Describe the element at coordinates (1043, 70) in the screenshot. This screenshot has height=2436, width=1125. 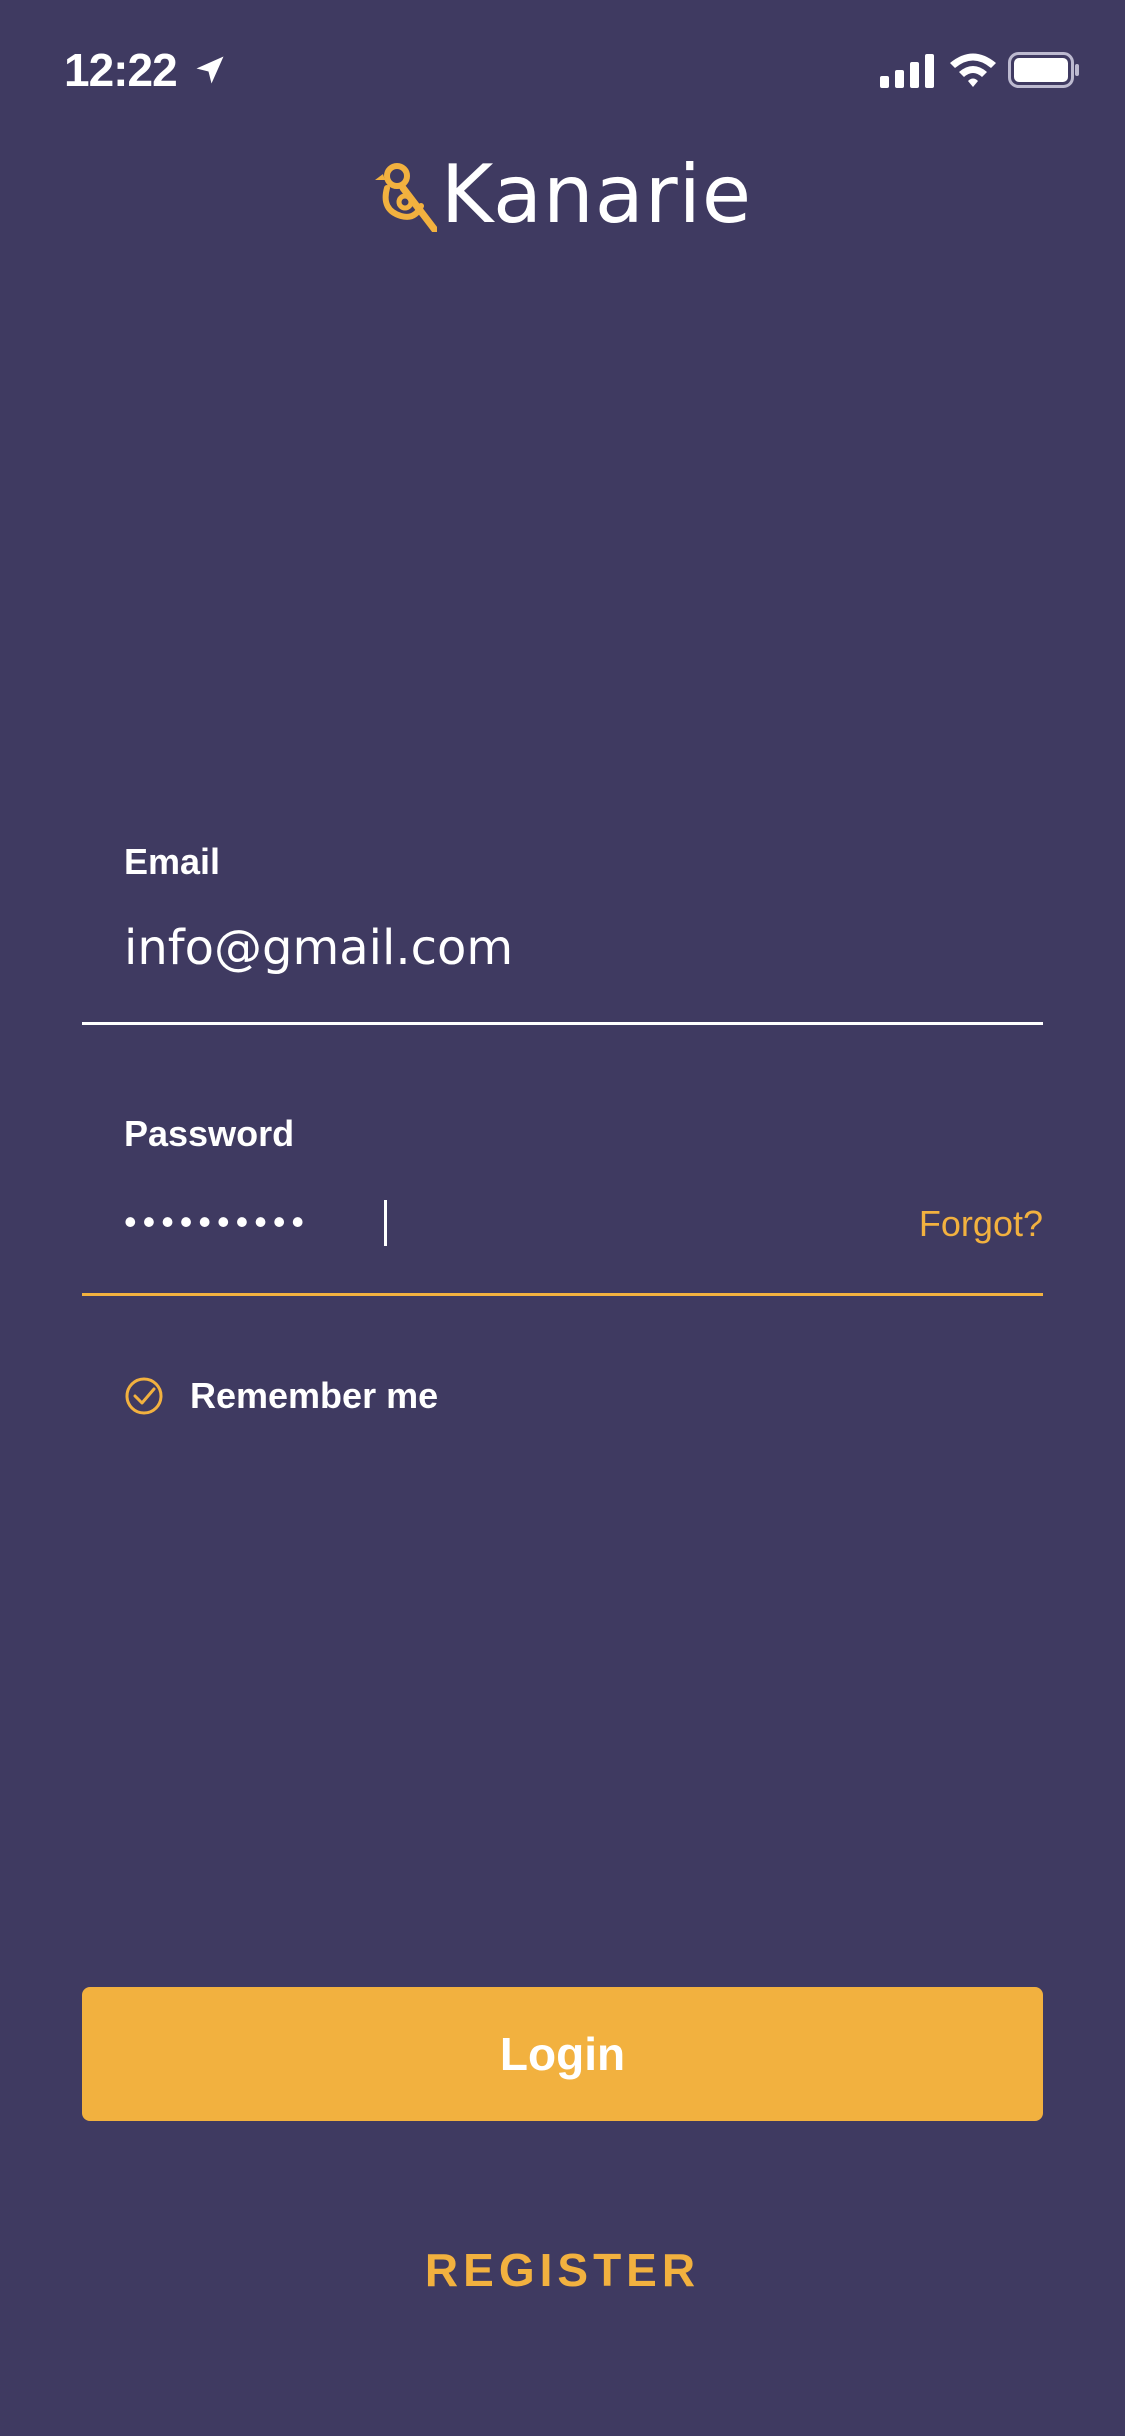
I see `battery-icon` at that location.